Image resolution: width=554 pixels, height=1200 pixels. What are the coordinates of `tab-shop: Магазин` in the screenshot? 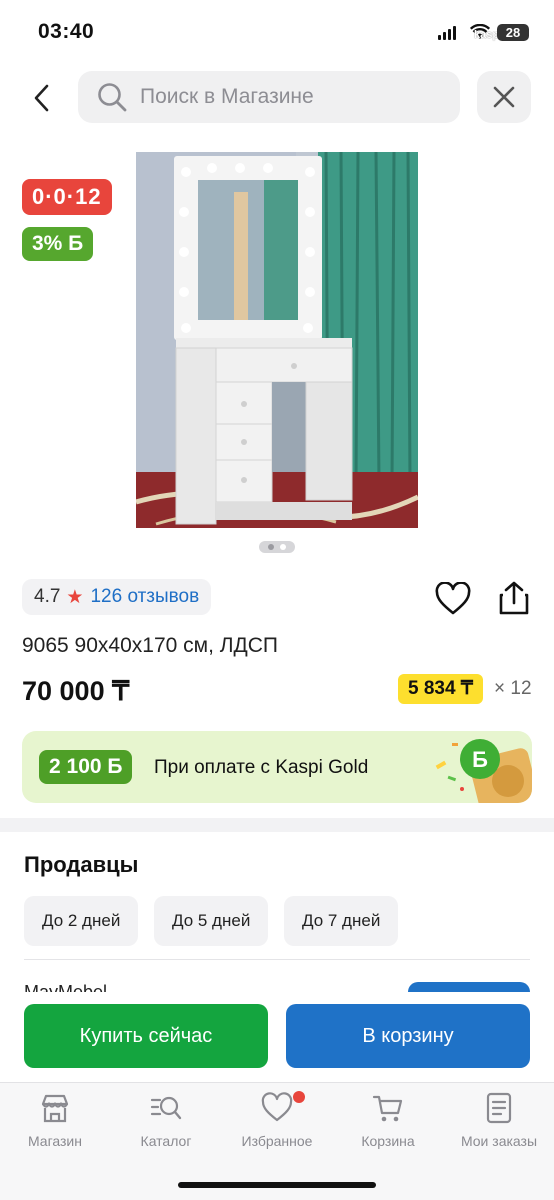 It's located at (55, 1120).